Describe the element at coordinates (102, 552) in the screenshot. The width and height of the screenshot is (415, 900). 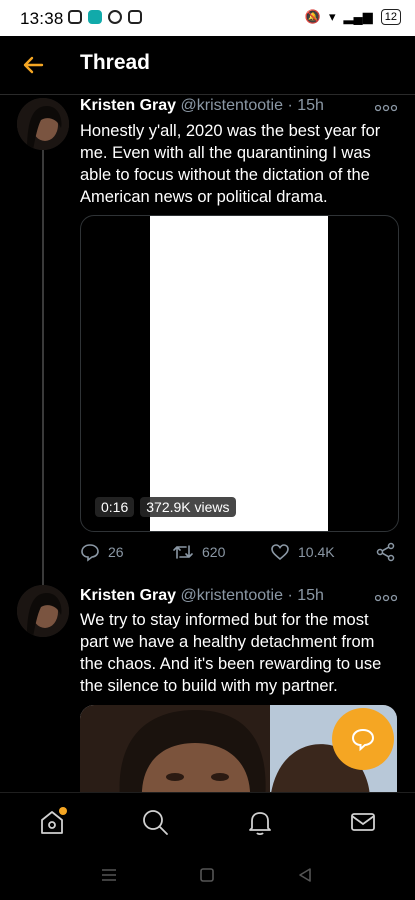
I see `reply-button: 26` at that location.